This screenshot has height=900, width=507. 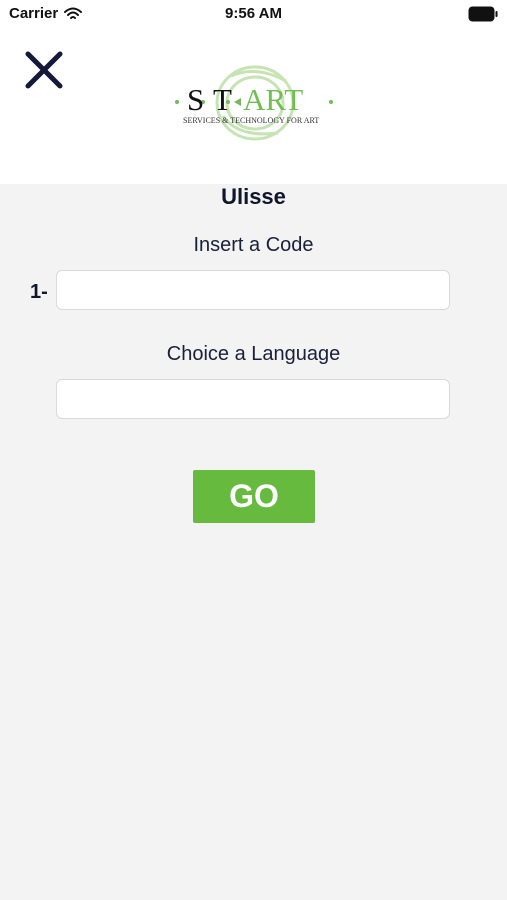 I want to click on code-label: Insert a Code, so click(x=253, y=245).